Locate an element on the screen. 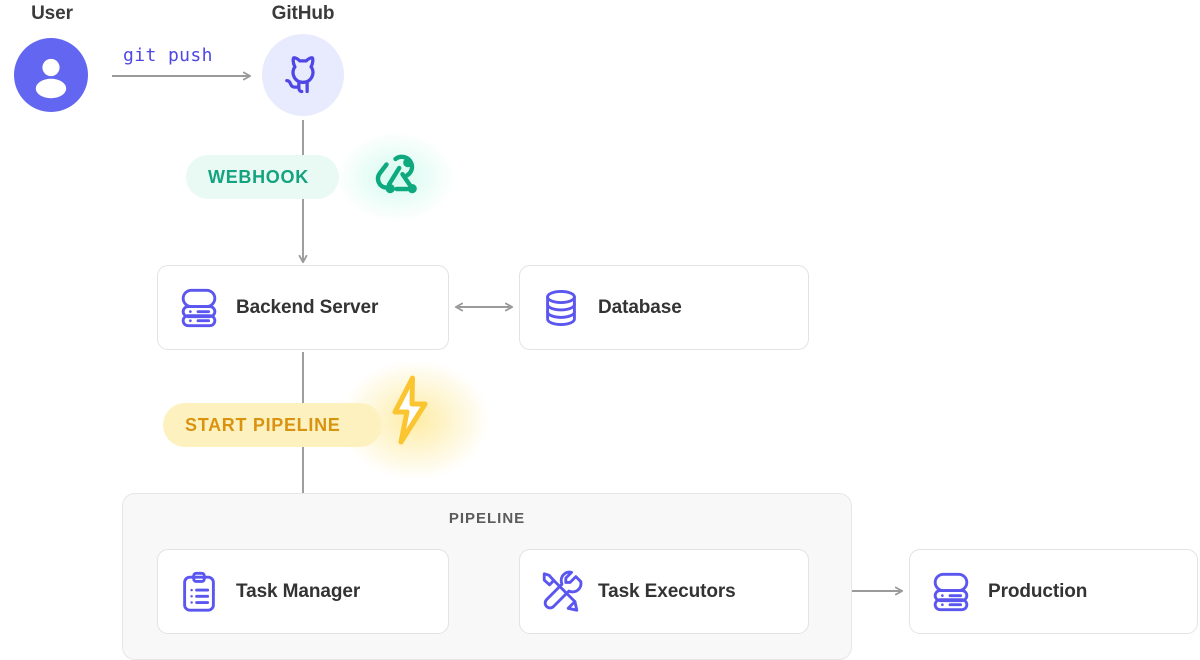 The height and width of the screenshot is (660, 1200). wrench-screwdriver-icon is located at coordinates (561, 592).